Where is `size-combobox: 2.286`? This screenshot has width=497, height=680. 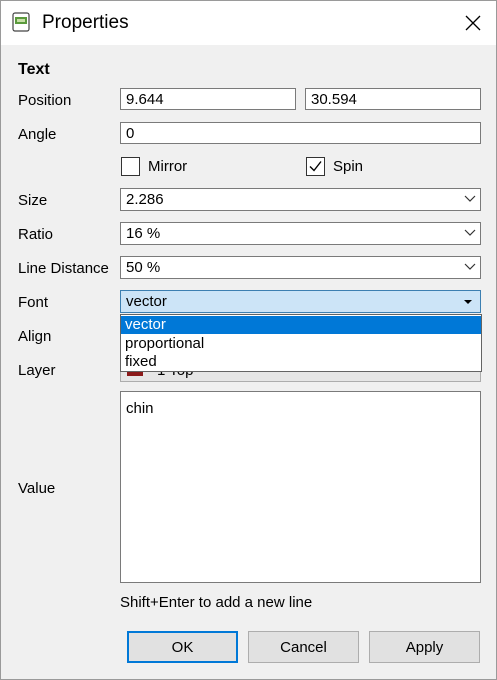 size-combobox: 2.286 is located at coordinates (300, 199).